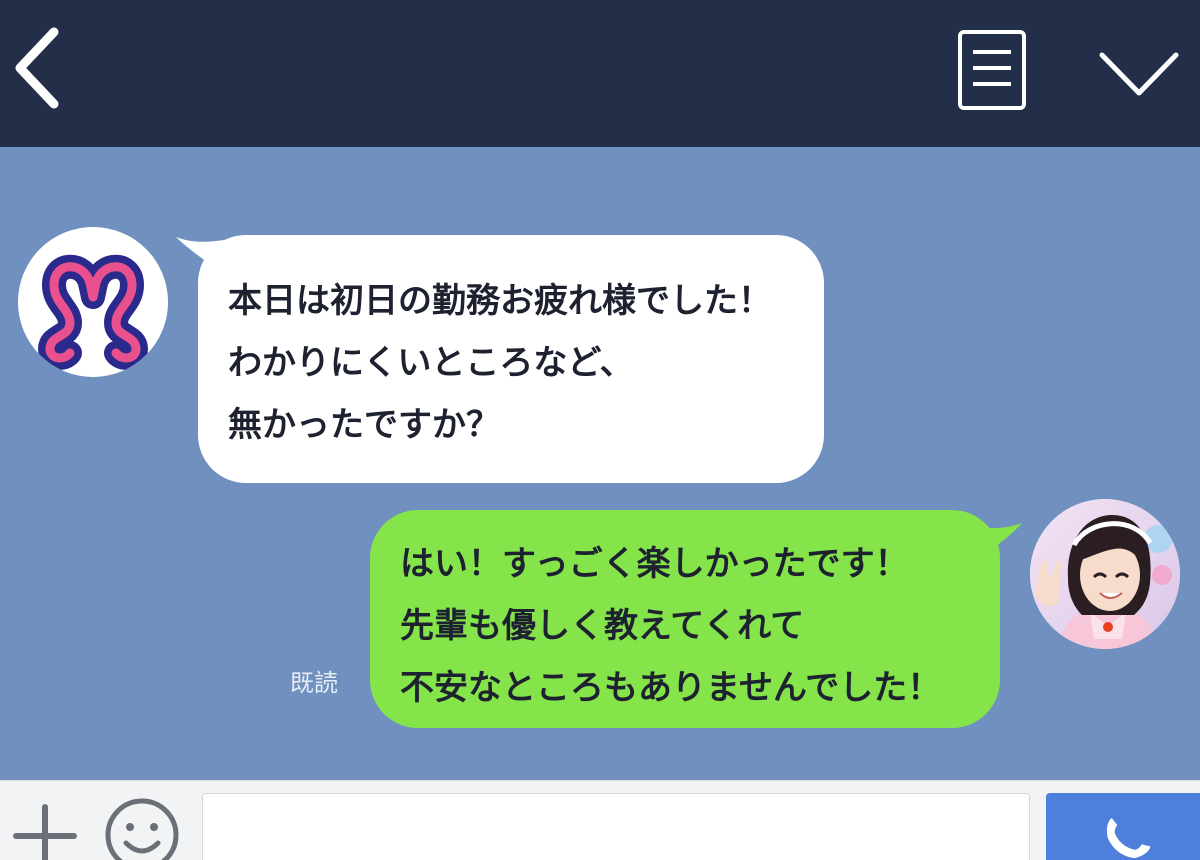 Image resolution: width=1200 pixels, height=860 pixels. I want to click on message-input-bar, so click(600, 820).